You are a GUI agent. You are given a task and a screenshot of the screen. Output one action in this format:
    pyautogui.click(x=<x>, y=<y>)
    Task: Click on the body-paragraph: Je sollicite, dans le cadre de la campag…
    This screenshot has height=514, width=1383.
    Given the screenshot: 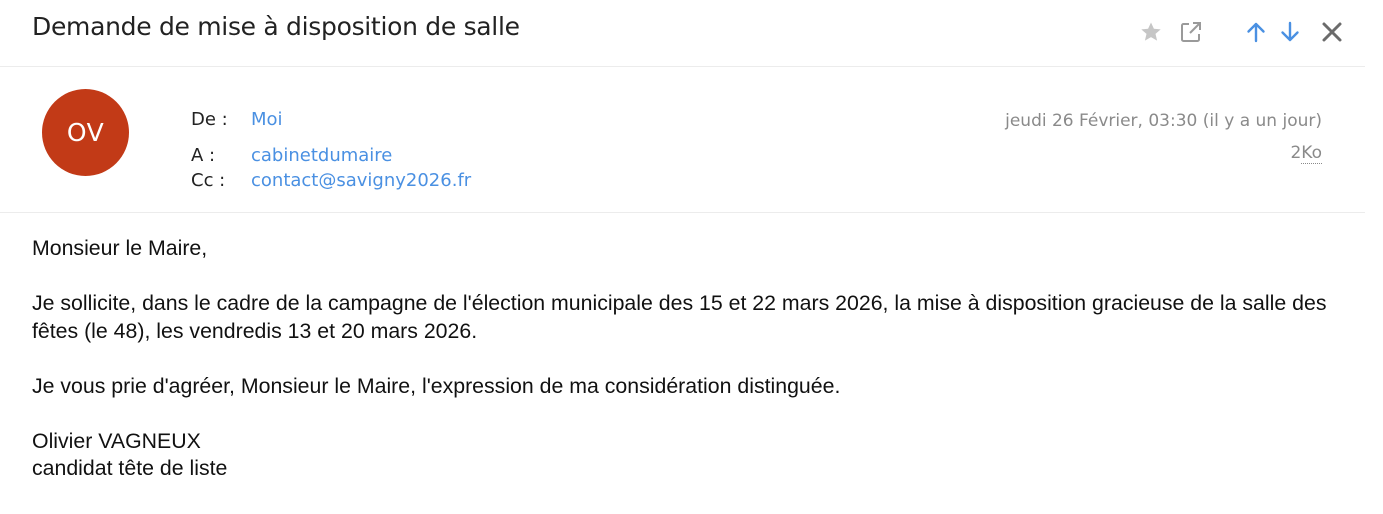 What is the action you would take?
    pyautogui.click(x=679, y=317)
    